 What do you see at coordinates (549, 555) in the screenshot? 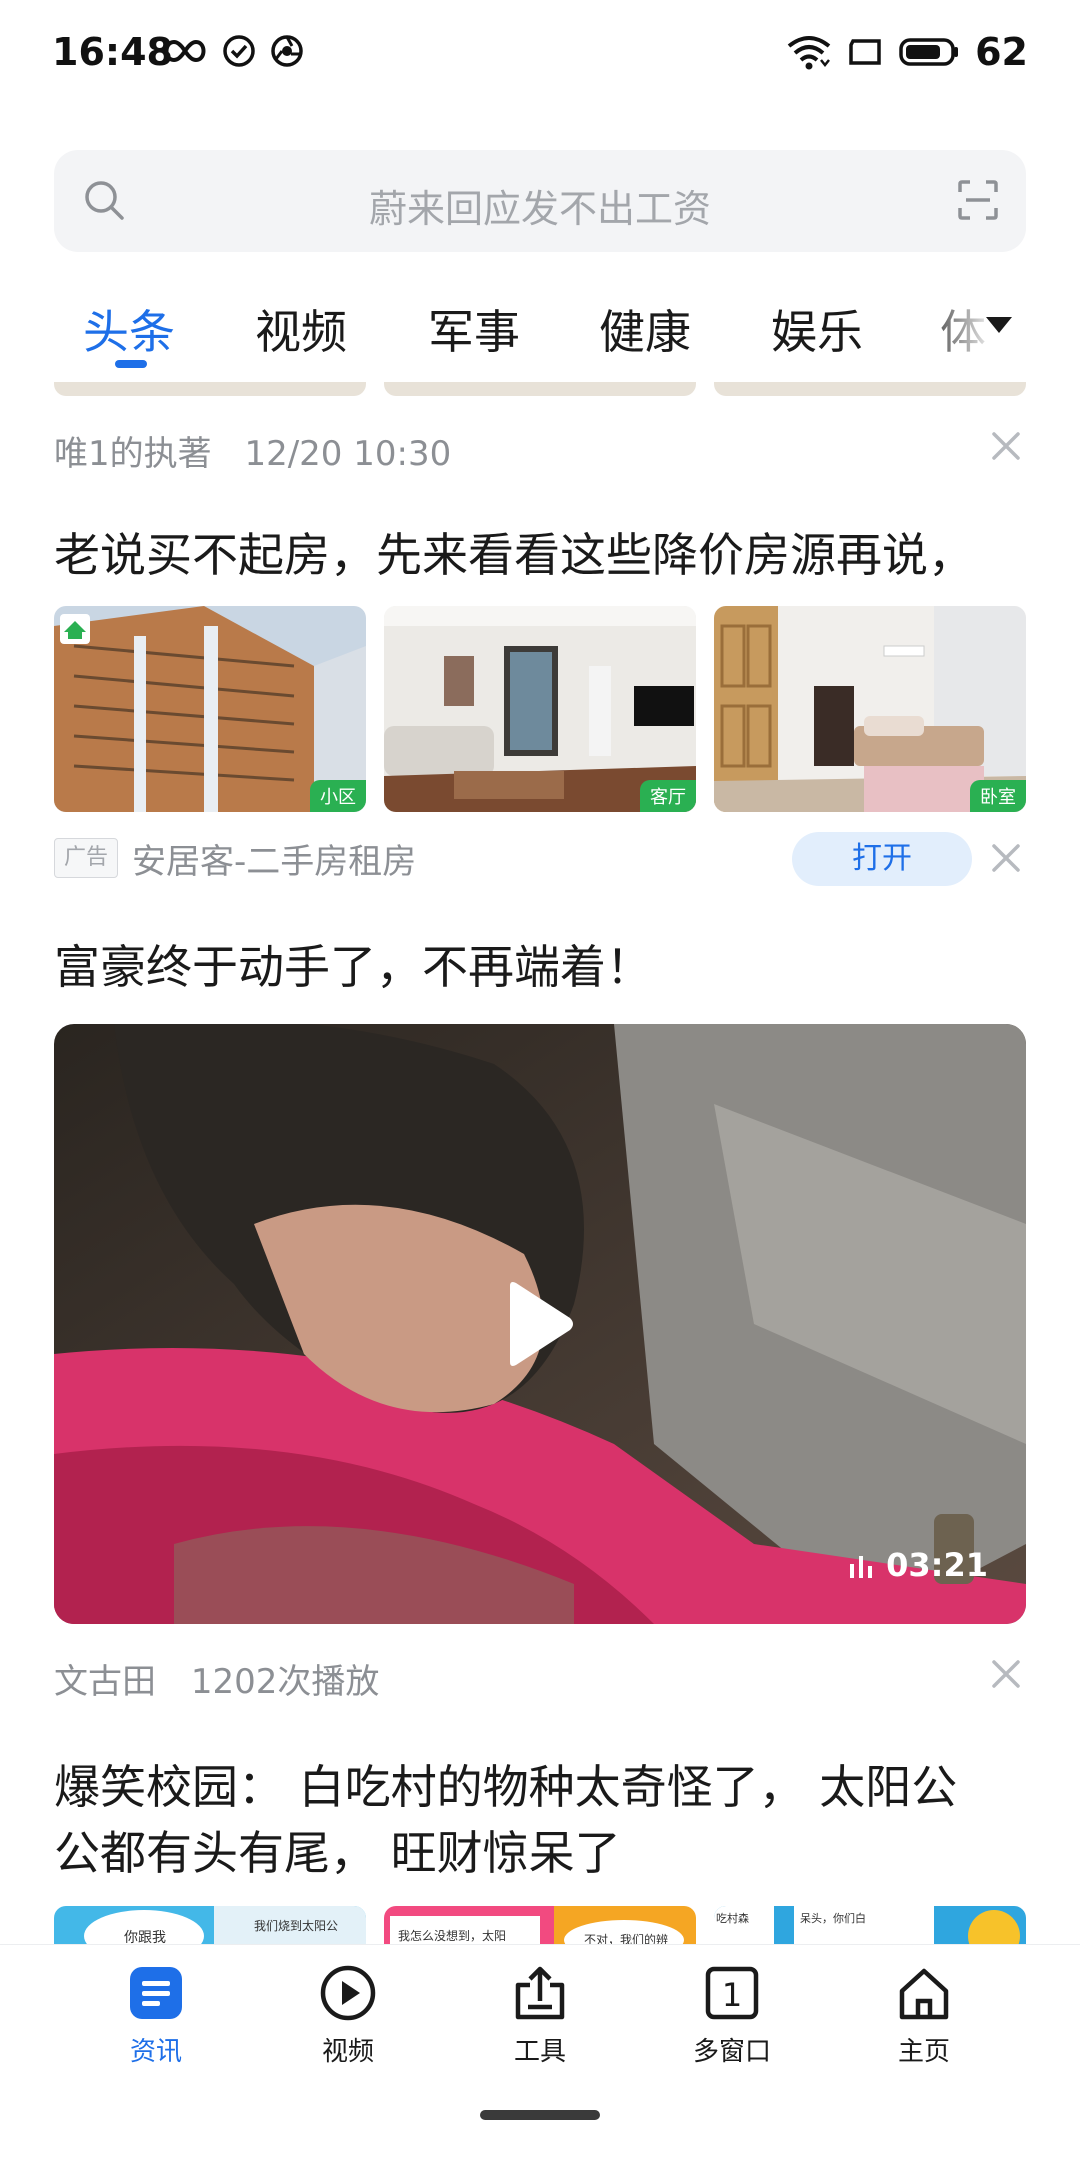
I see `ad-title: 老说买不起房，先来看看这些降价房源再说，` at bounding box center [549, 555].